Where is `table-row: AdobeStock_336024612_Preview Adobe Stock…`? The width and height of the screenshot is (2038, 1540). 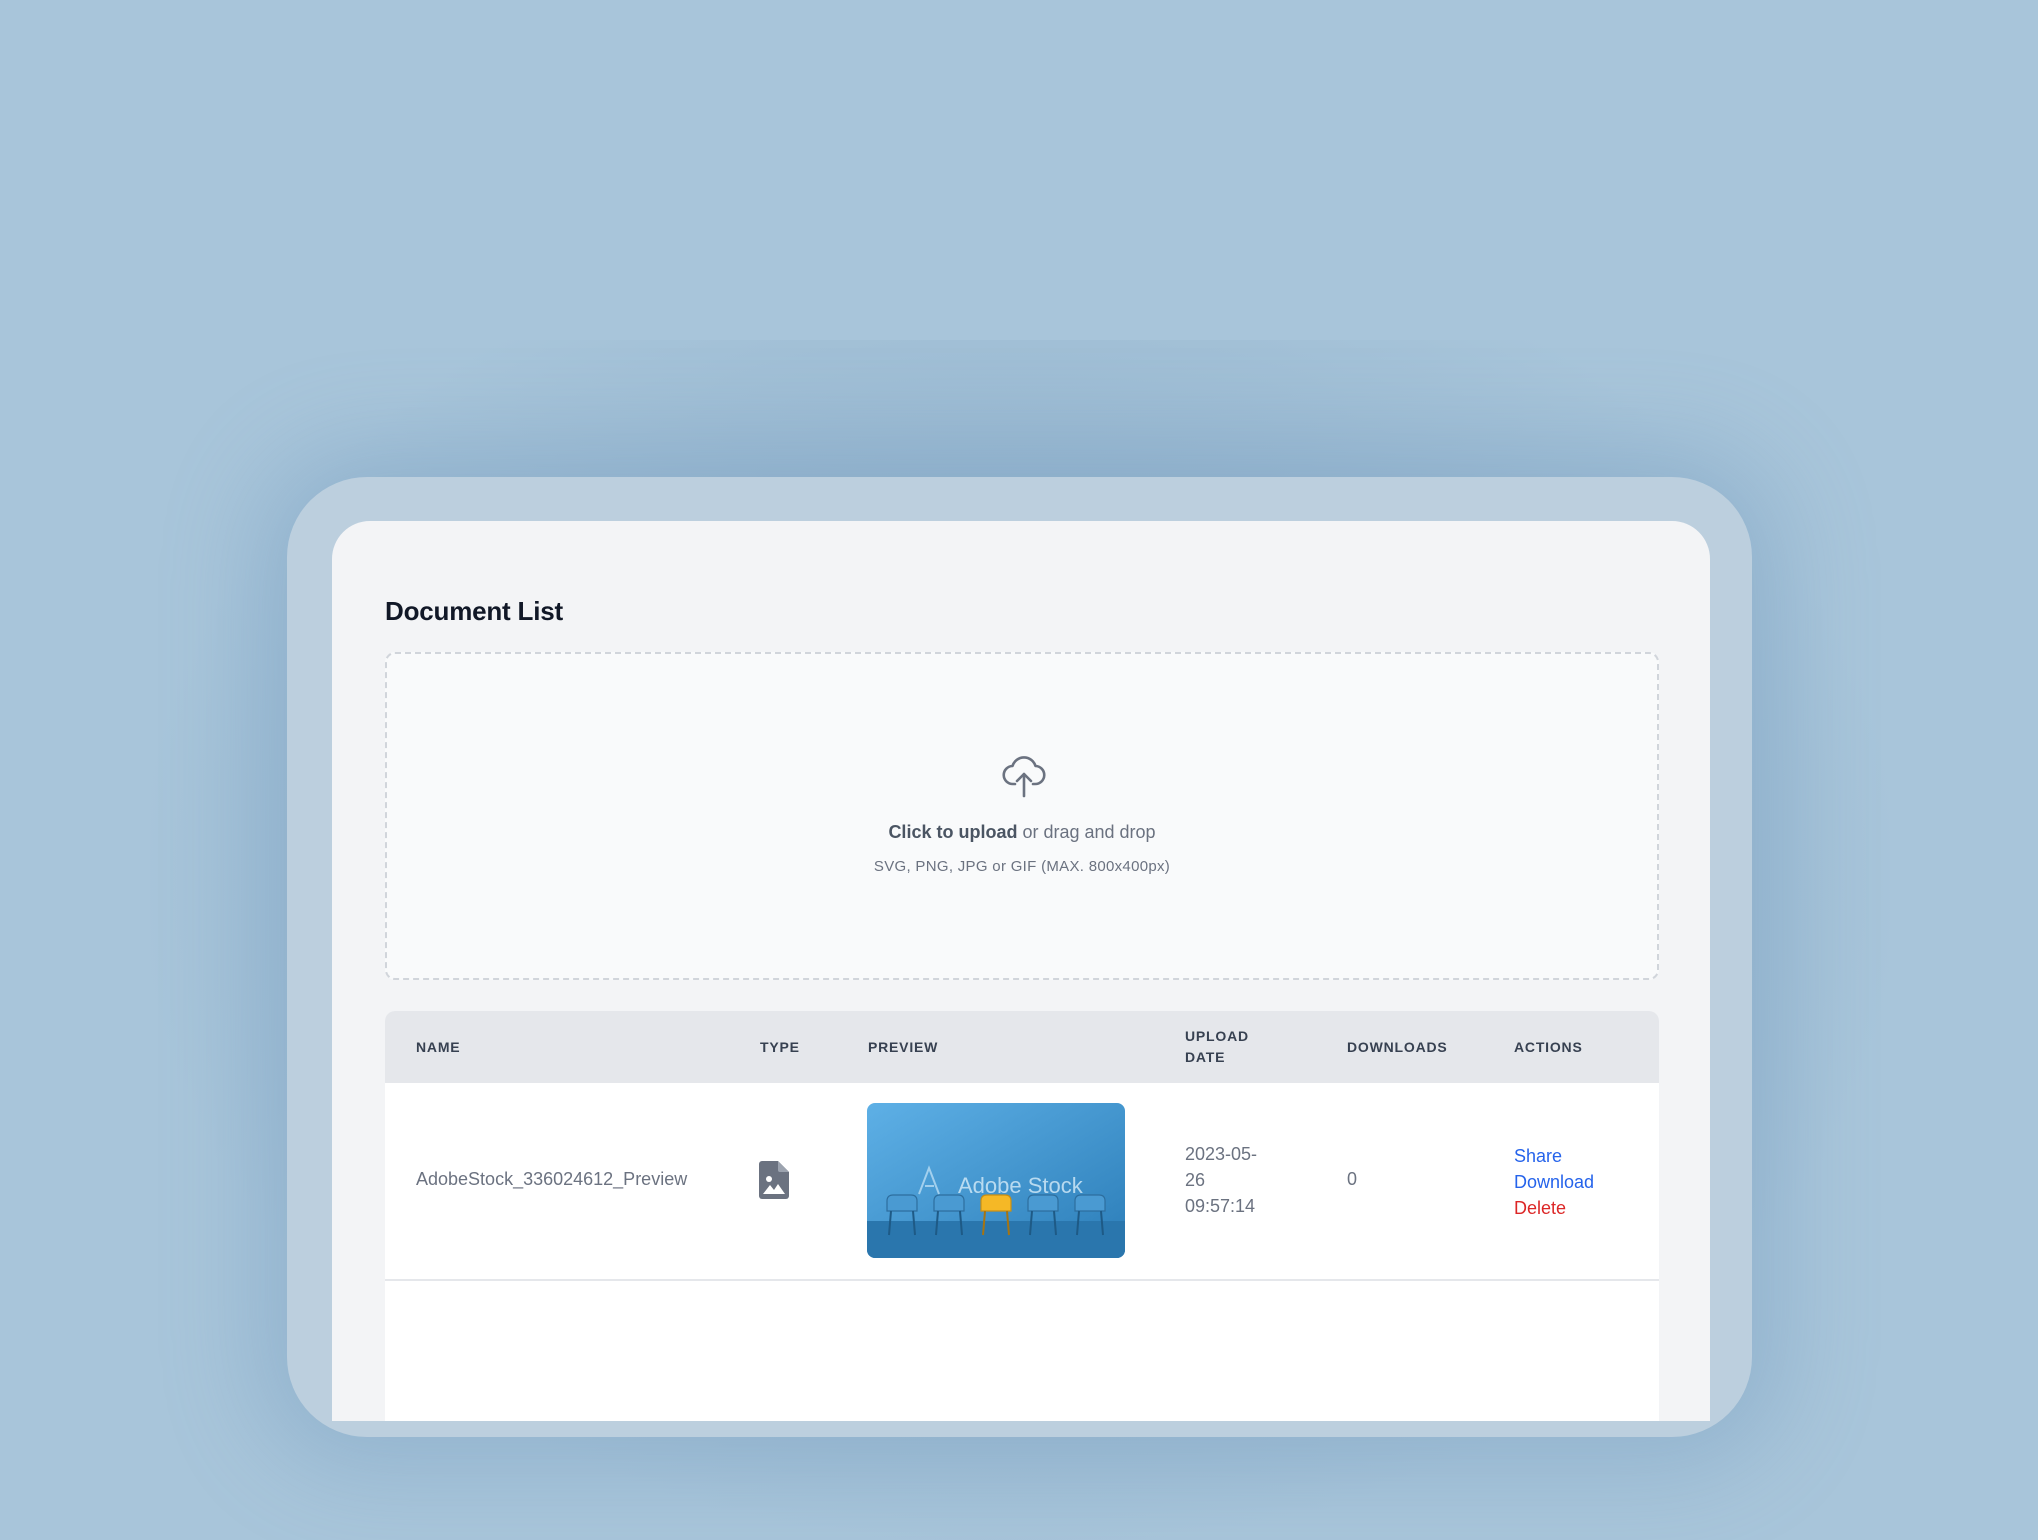 table-row: AdobeStock_336024612_Preview Adobe Stock… is located at coordinates (1022, 1182).